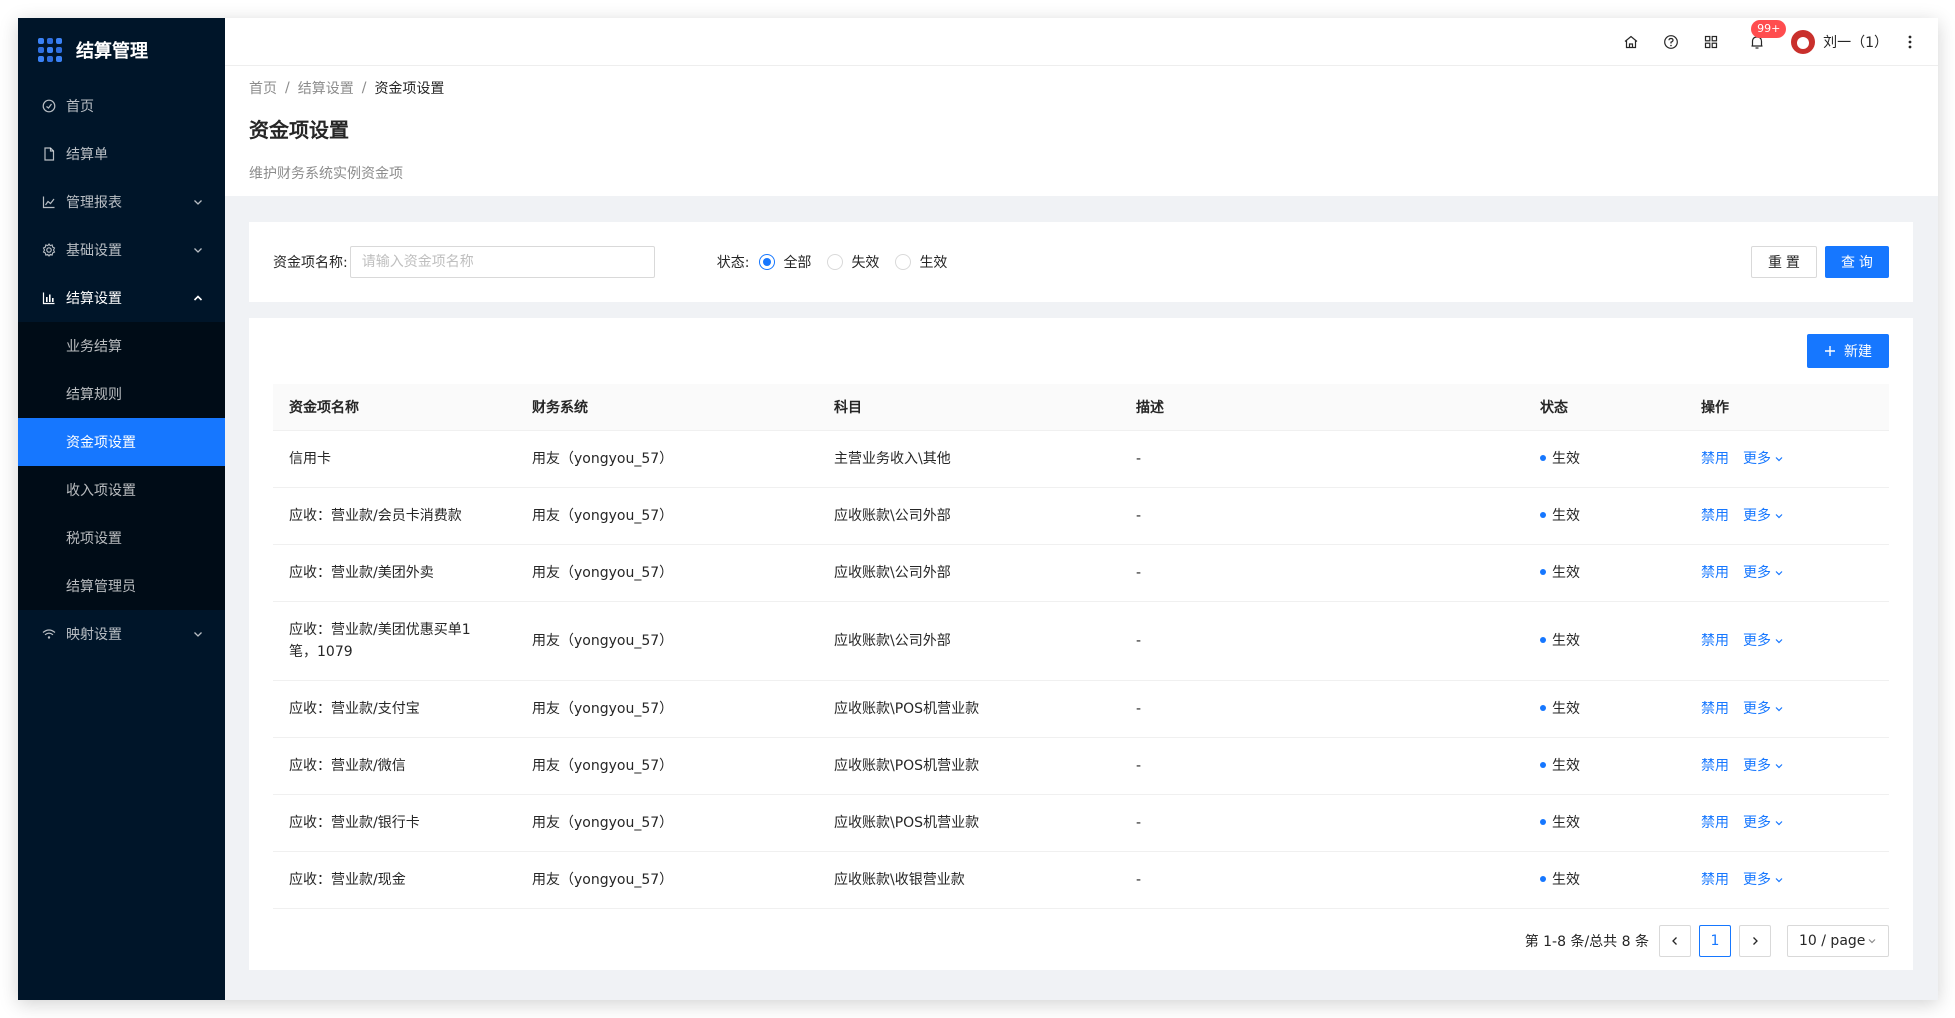 The width and height of the screenshot is (1955, 1018). What do you see at coordinates (121, 394) in the screenshot?
I see `sidebar-subitem-settlement-rules: 结算规则` at bounding box center [121, 394].